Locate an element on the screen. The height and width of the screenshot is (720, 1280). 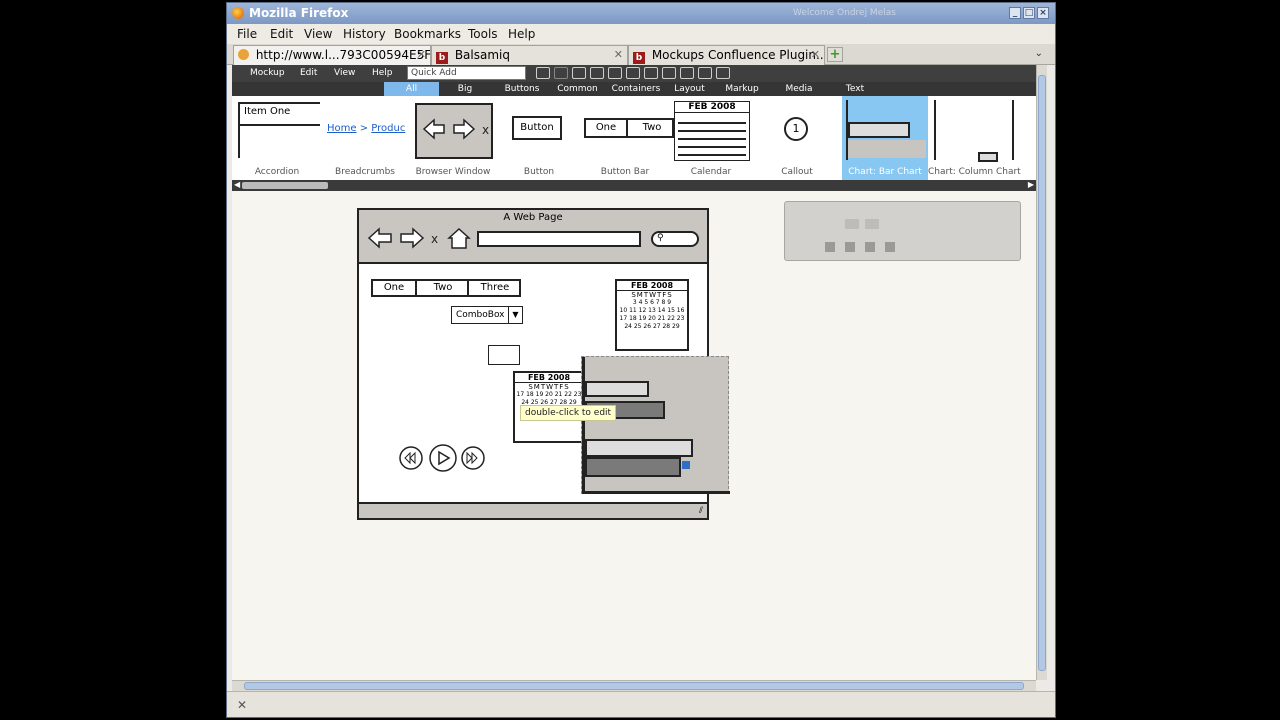
mockup-tab-bar: One Two Three is located at coordinates (446, 288).